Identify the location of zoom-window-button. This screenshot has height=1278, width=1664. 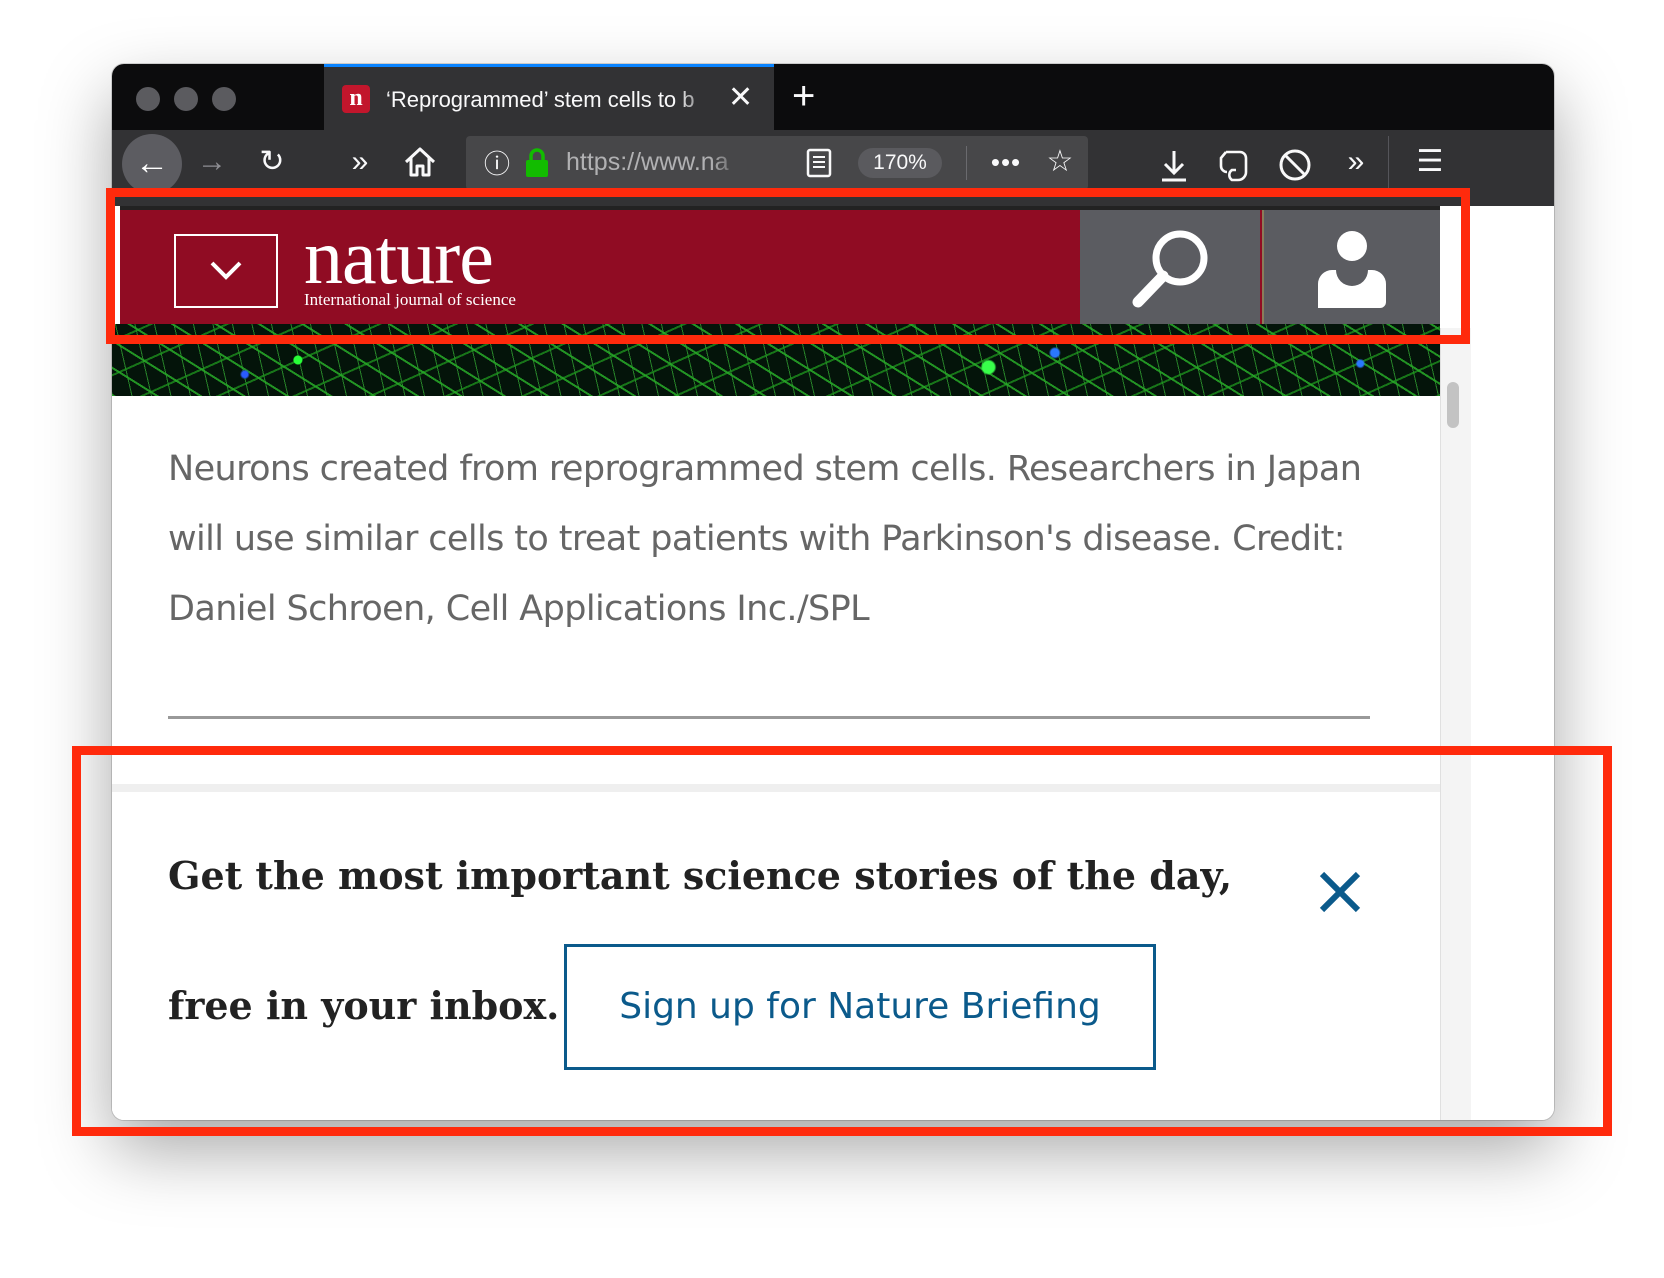
(224, 99).